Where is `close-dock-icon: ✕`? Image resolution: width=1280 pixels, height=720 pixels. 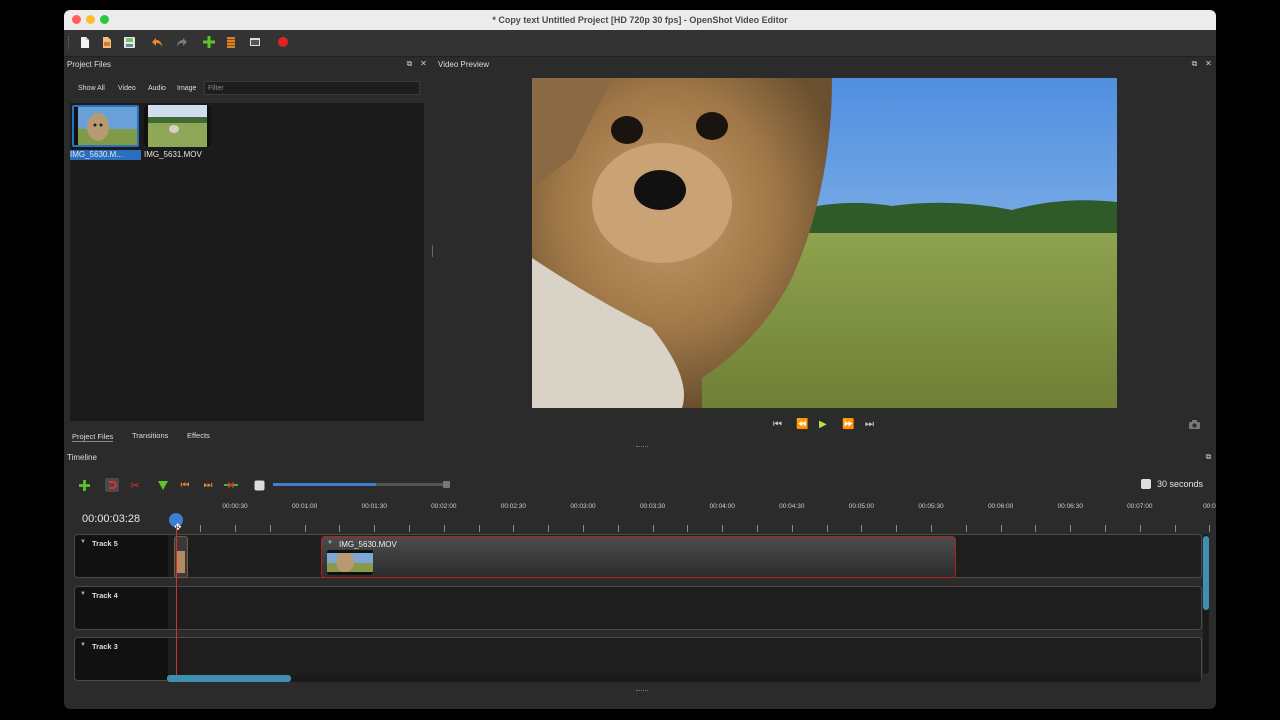
close-dock-icon: ✕ is located at coordinates (423, 63).